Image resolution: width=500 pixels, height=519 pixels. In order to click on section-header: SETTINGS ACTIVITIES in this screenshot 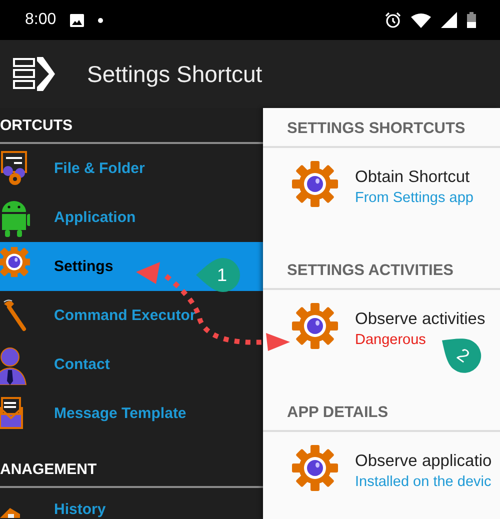, I will do `click(370, 271)`.